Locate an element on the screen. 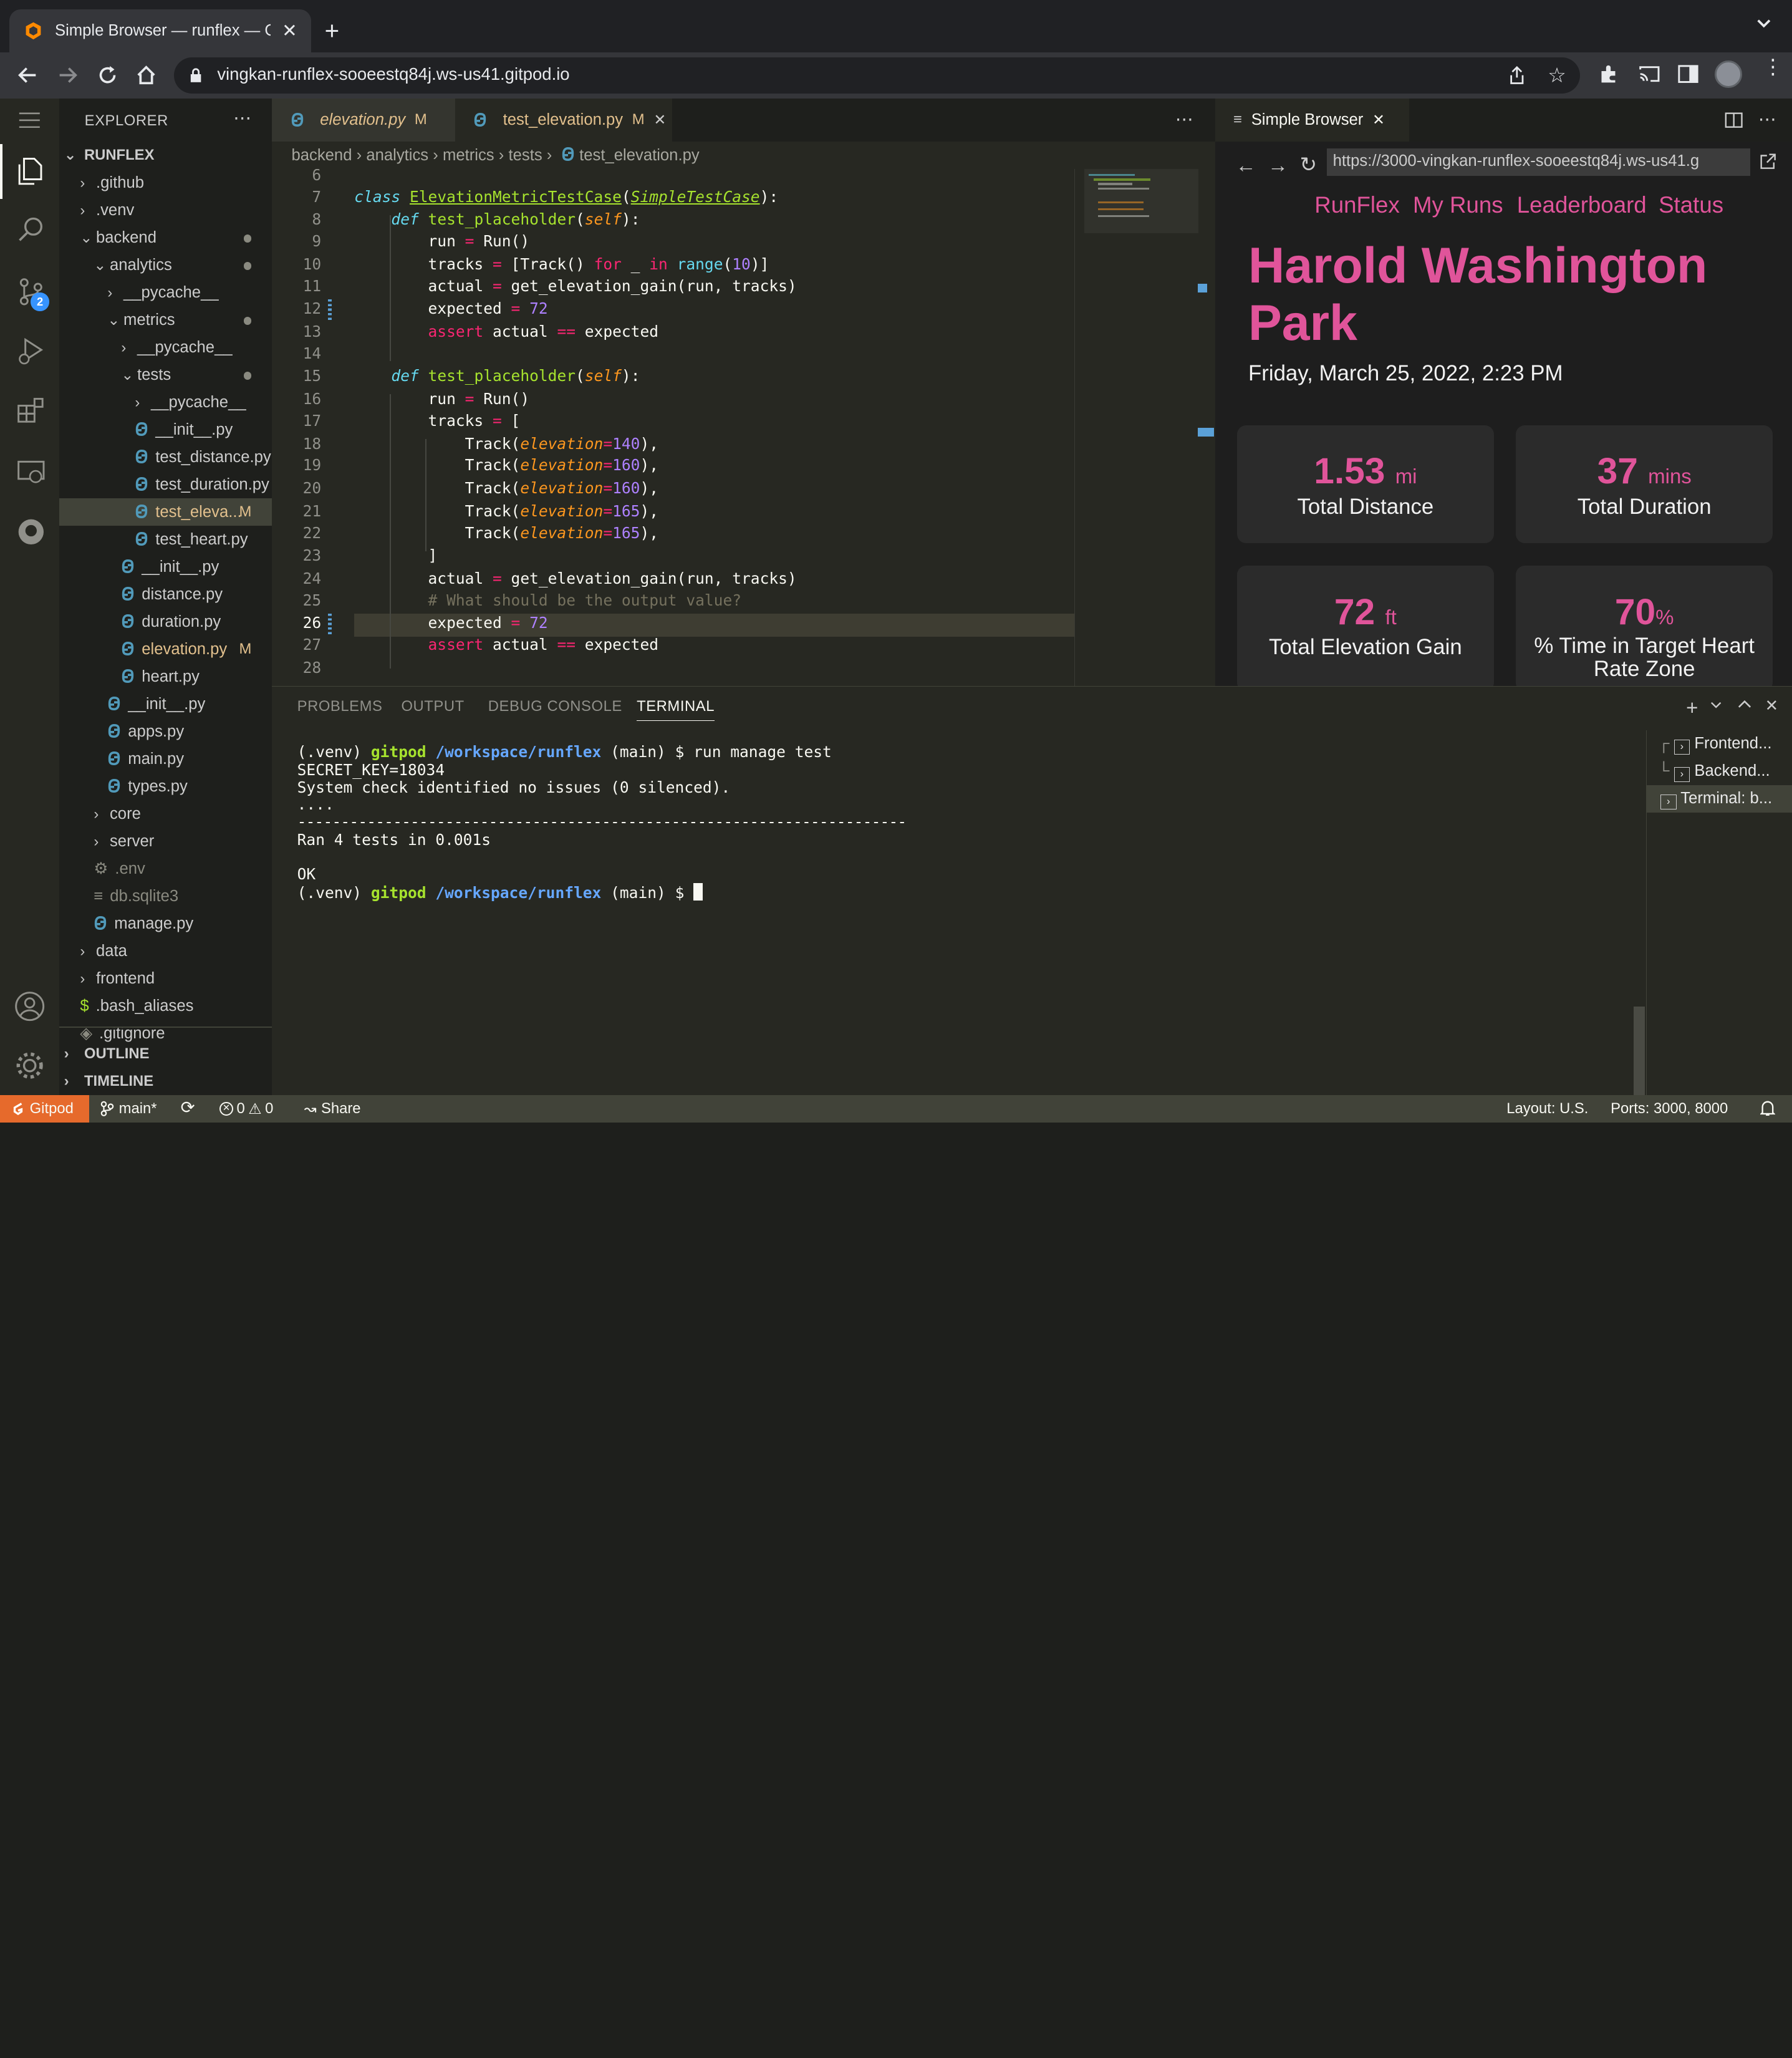 This screenshot has height=2058, width=1792. breadcrumb-item: analytics is located at coordinates (397, 155).